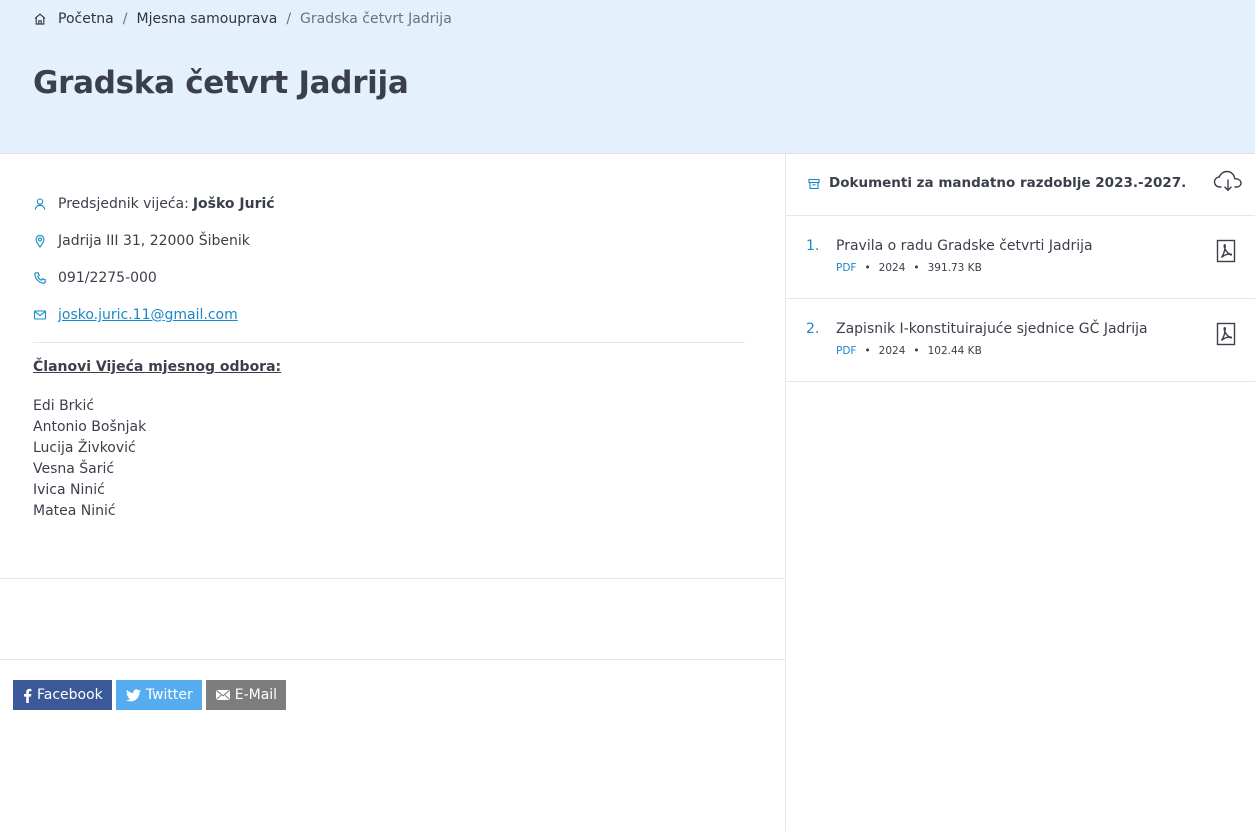  I want to click on share-buttons: Facebook Twitter E-Mail, so click(151, 695).